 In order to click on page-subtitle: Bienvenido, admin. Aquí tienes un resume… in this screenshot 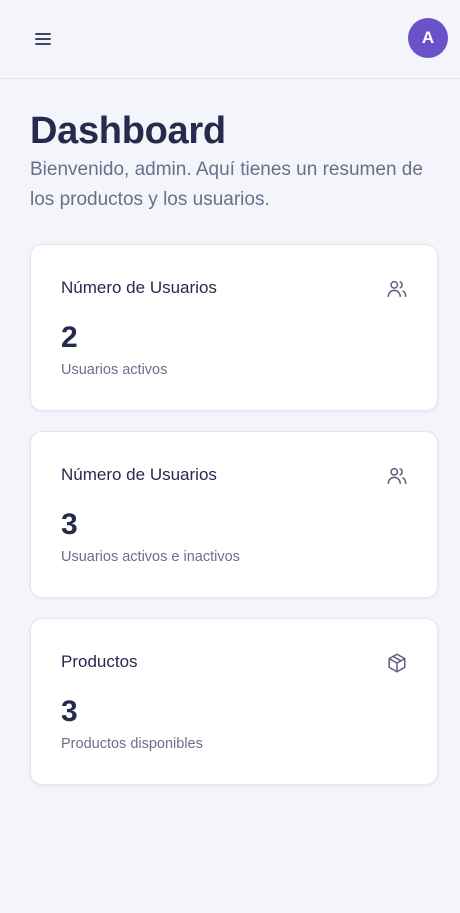, I will do `click(226, 184)`.